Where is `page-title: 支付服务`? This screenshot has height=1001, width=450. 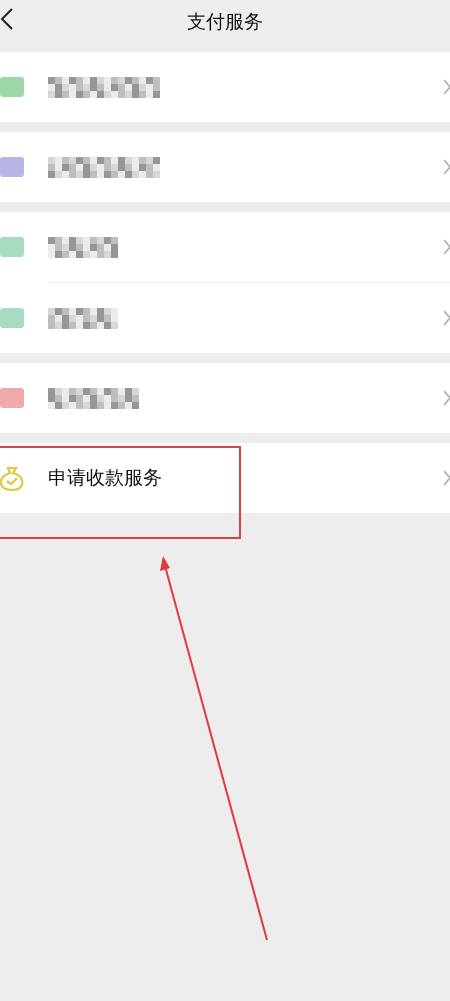 page-title: 支付服务 is located at coordinates (225, 21).